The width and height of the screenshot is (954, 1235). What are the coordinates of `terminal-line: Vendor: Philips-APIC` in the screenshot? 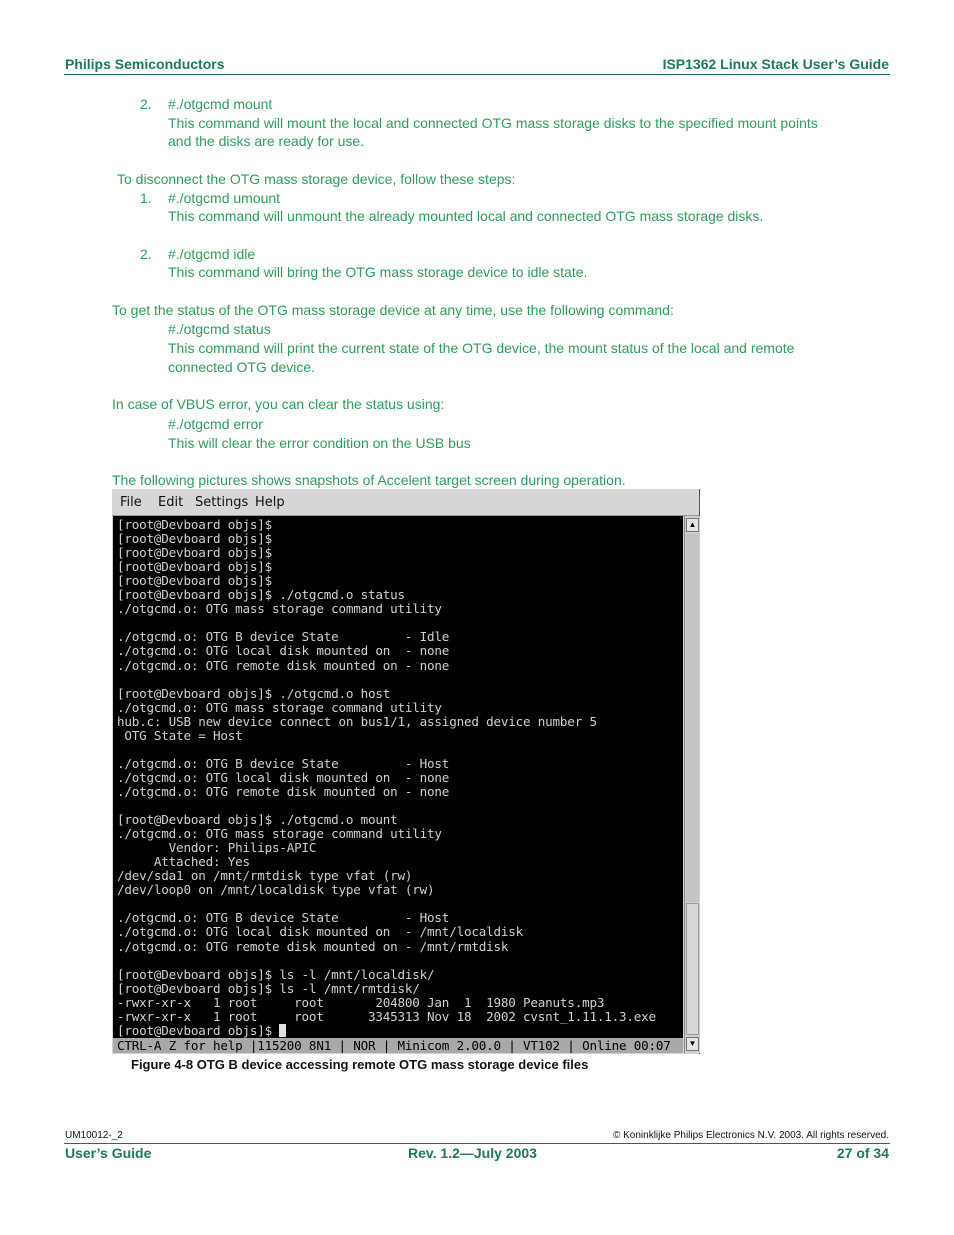 It's located at (217, 848).